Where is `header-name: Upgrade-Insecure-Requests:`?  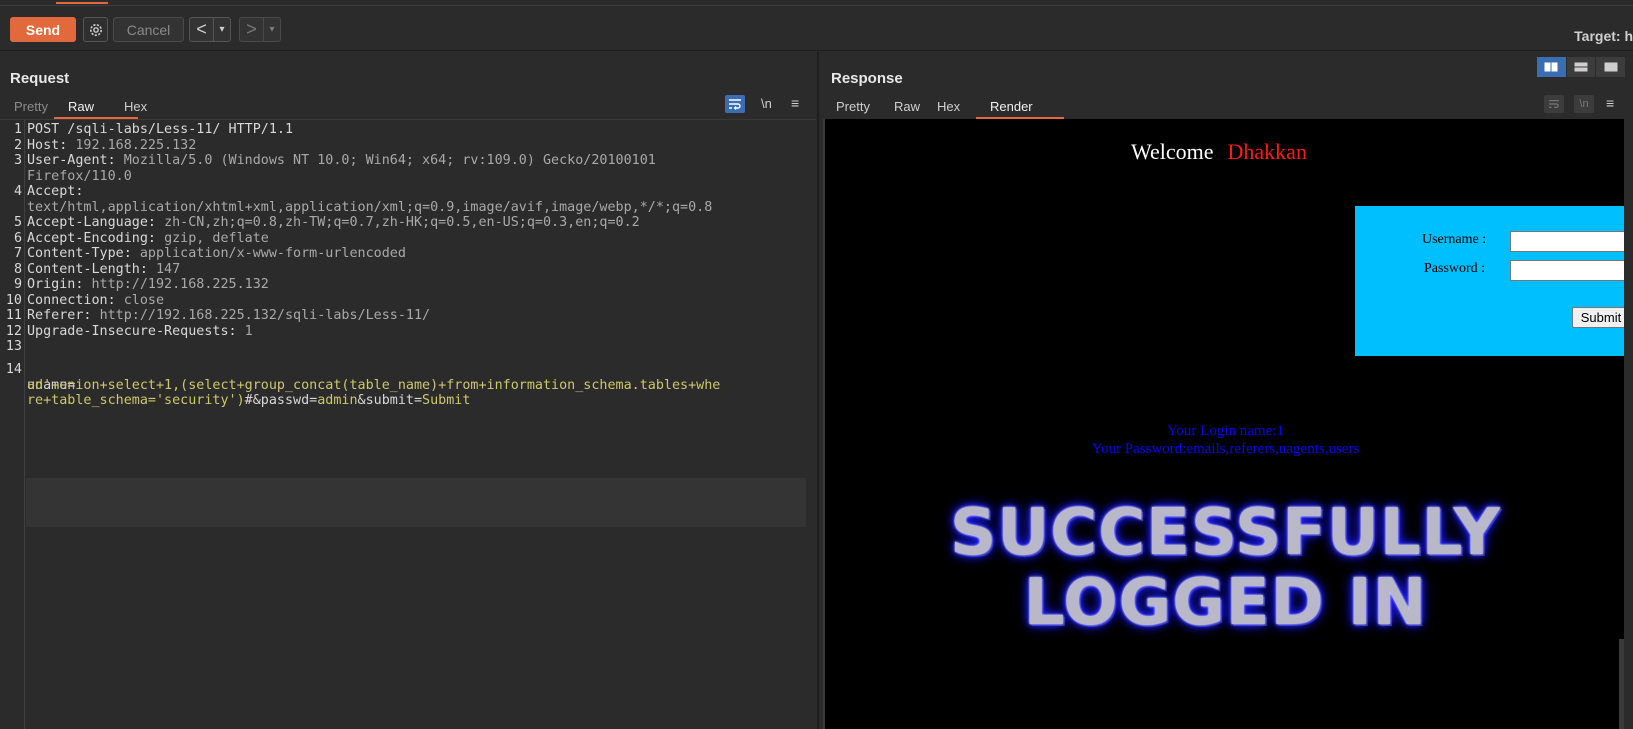 header-name: Upgrade-Insecure-Requests: is located at coordinates (136, 331).